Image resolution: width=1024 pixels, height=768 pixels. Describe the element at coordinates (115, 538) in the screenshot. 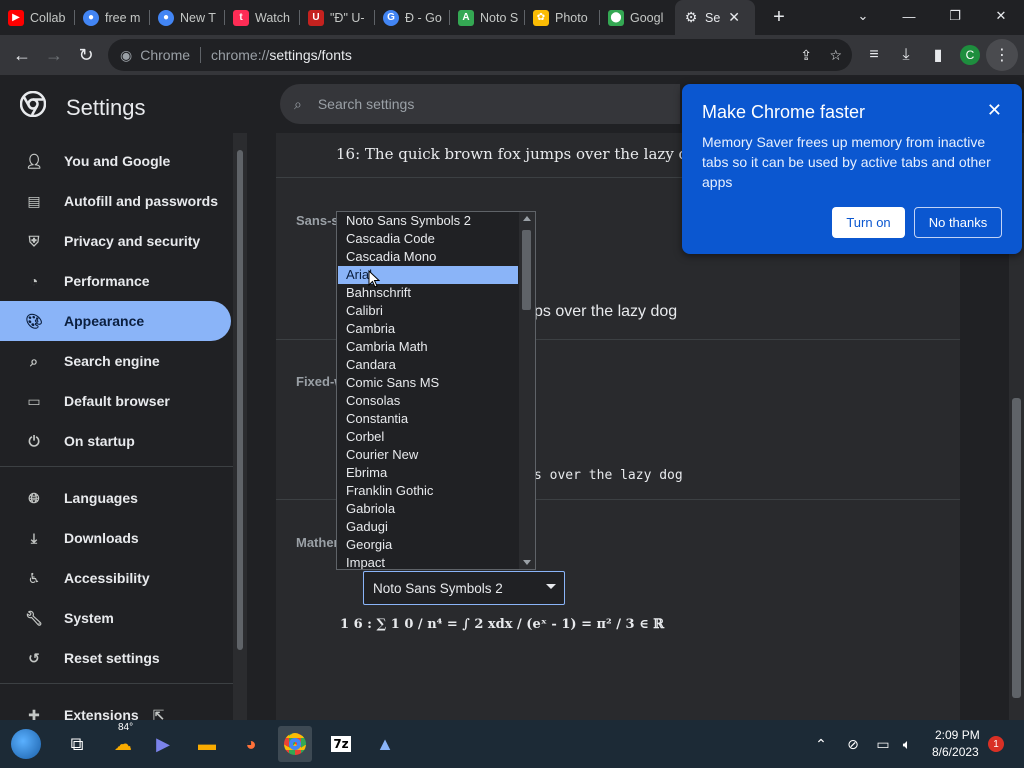

I see `sidebar-item-downloads: ⤓ Downloads` at that location.